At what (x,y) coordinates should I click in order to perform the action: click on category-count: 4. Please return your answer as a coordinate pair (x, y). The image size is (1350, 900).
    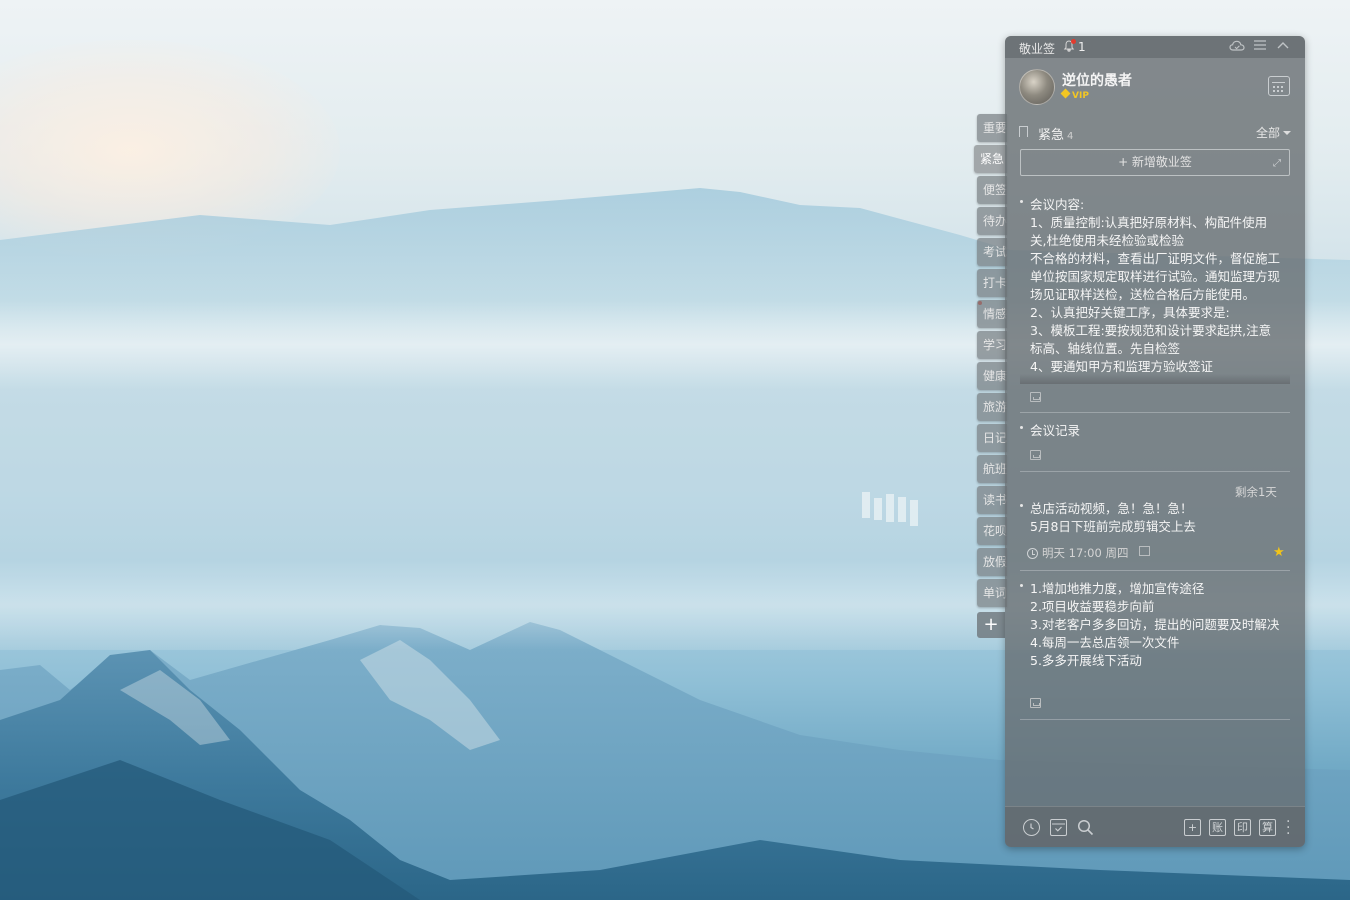
    Looking at the image, I should click on (1070, 136).